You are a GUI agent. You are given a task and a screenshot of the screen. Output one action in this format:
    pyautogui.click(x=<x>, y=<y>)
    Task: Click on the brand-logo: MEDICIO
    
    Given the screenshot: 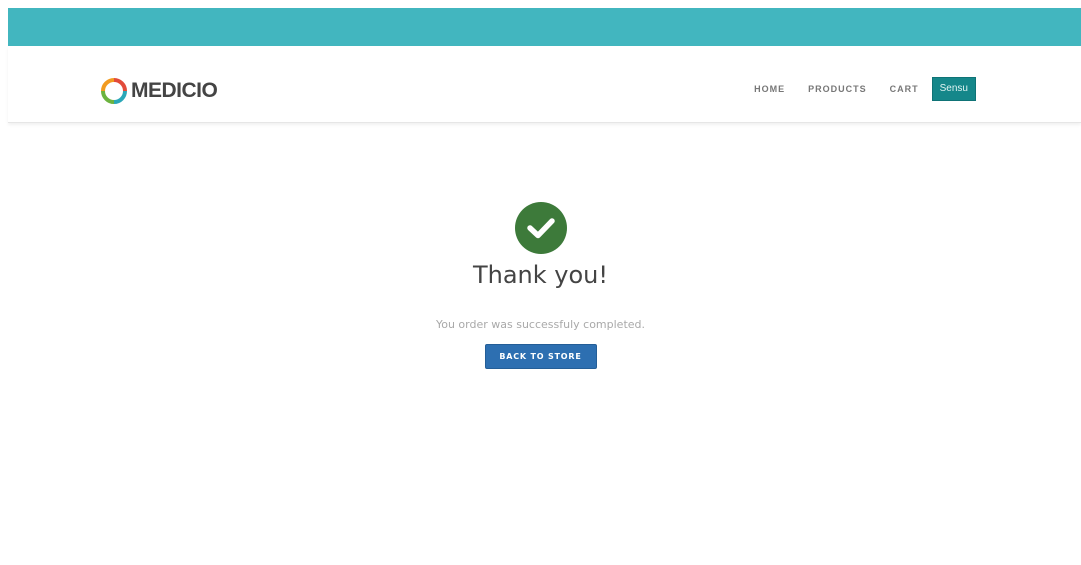 What is the action you would take?
    pyautogui.click(x=159, y=91)
    